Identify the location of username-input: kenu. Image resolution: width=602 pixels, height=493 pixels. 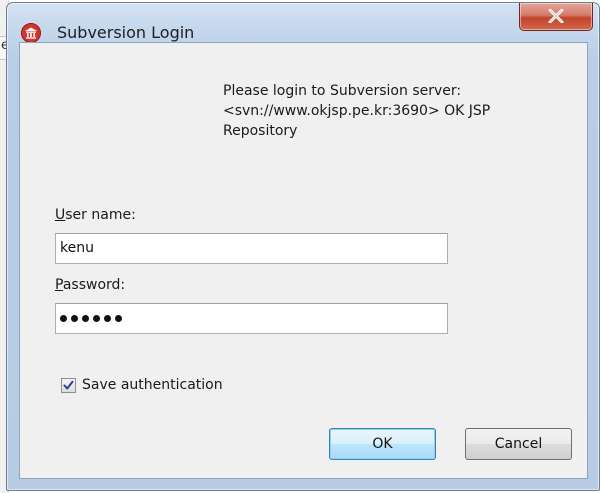
(251, 248).